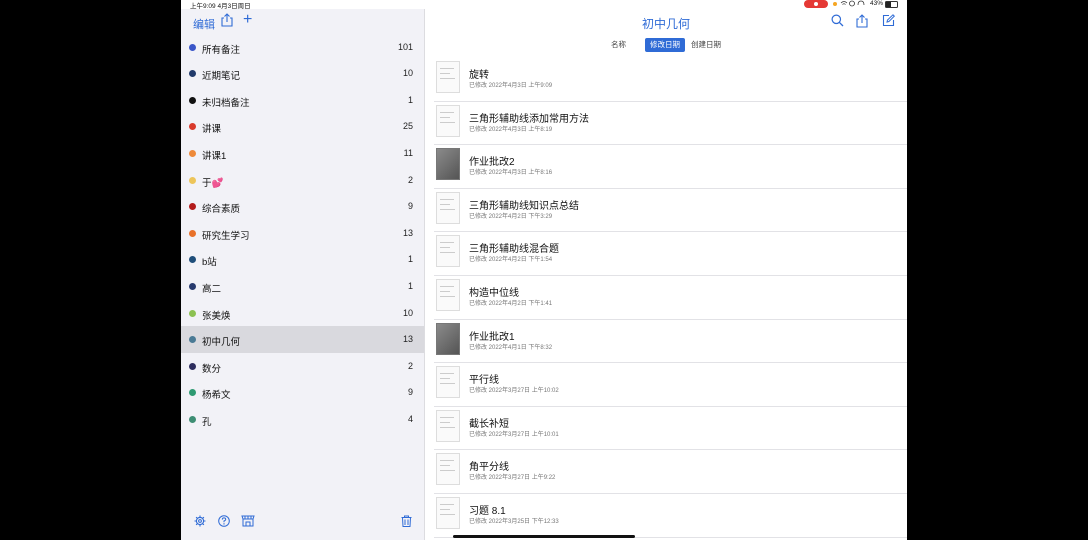 This screenshot has height=540, width=1088. What do you see at coordinates (302, 100) in the screenshot?
I see `category-item: 未归档备注 1` at bounding box center [302, 100].